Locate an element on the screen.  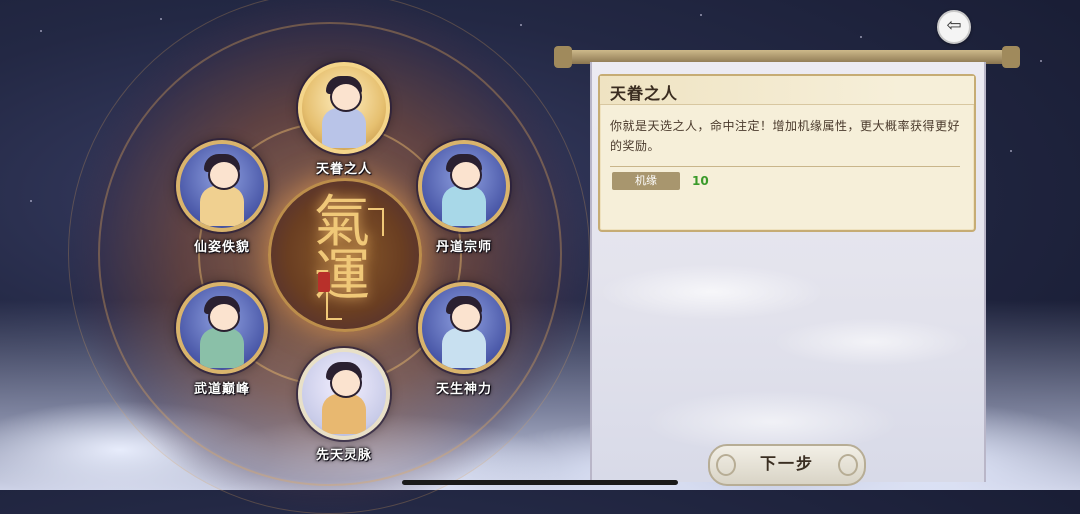
next-step-button: 下一步 is located at coordinates (787, 465).